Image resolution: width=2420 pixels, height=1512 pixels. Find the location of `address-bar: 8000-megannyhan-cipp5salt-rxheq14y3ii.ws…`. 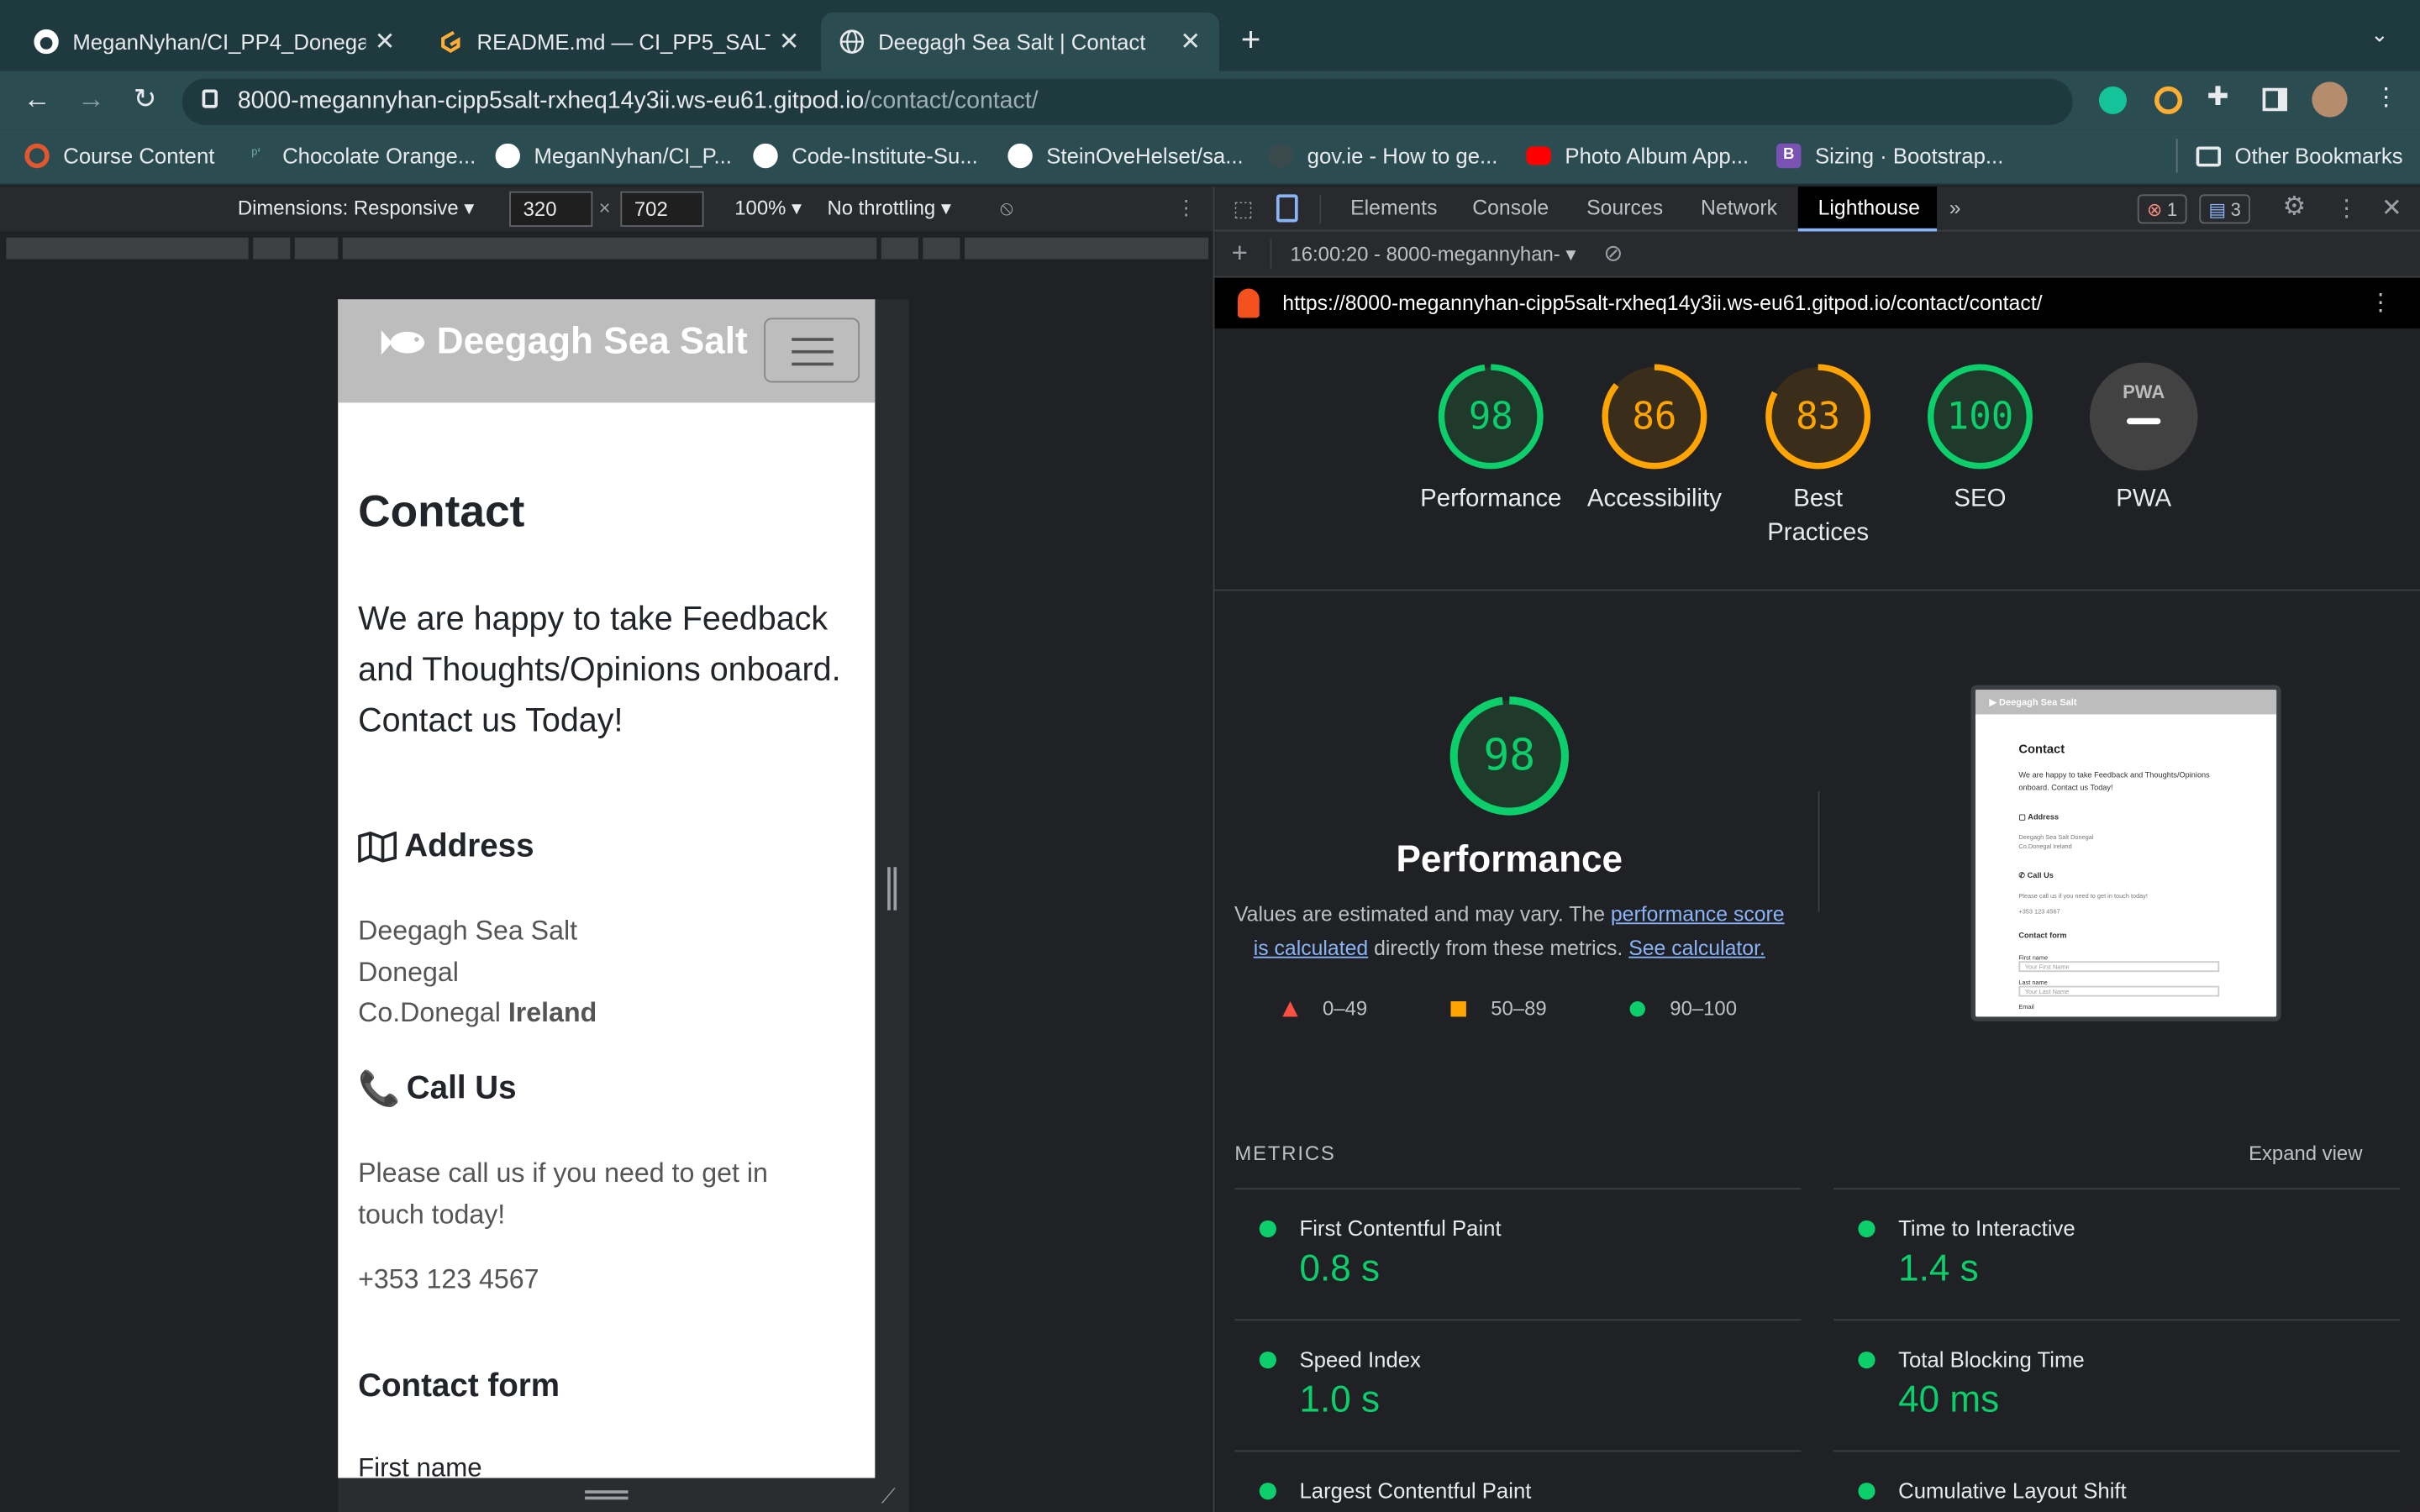

address-bar: 8000-megannyhan-cipp5salt-rxheq14y3ii.ws… is located at coordinates (1127, 101).